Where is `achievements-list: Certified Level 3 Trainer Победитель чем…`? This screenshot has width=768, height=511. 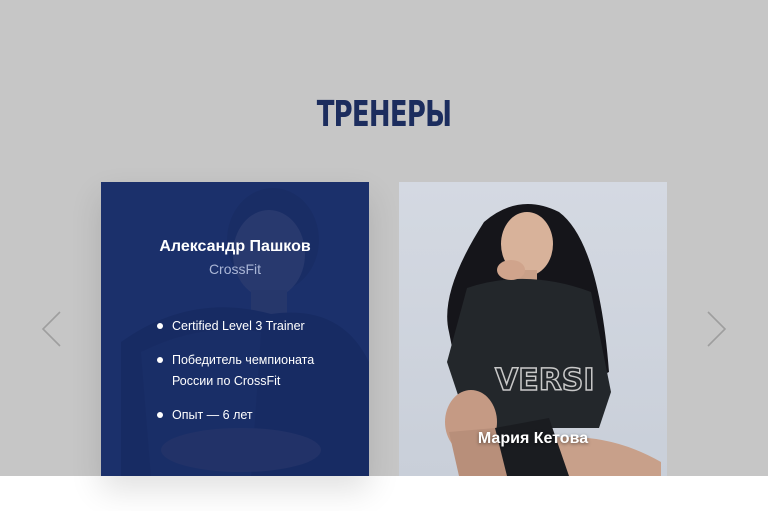 achievements-list: Certified Level 3 Trainer Победитель чем… is located at coordinates (257, 377).